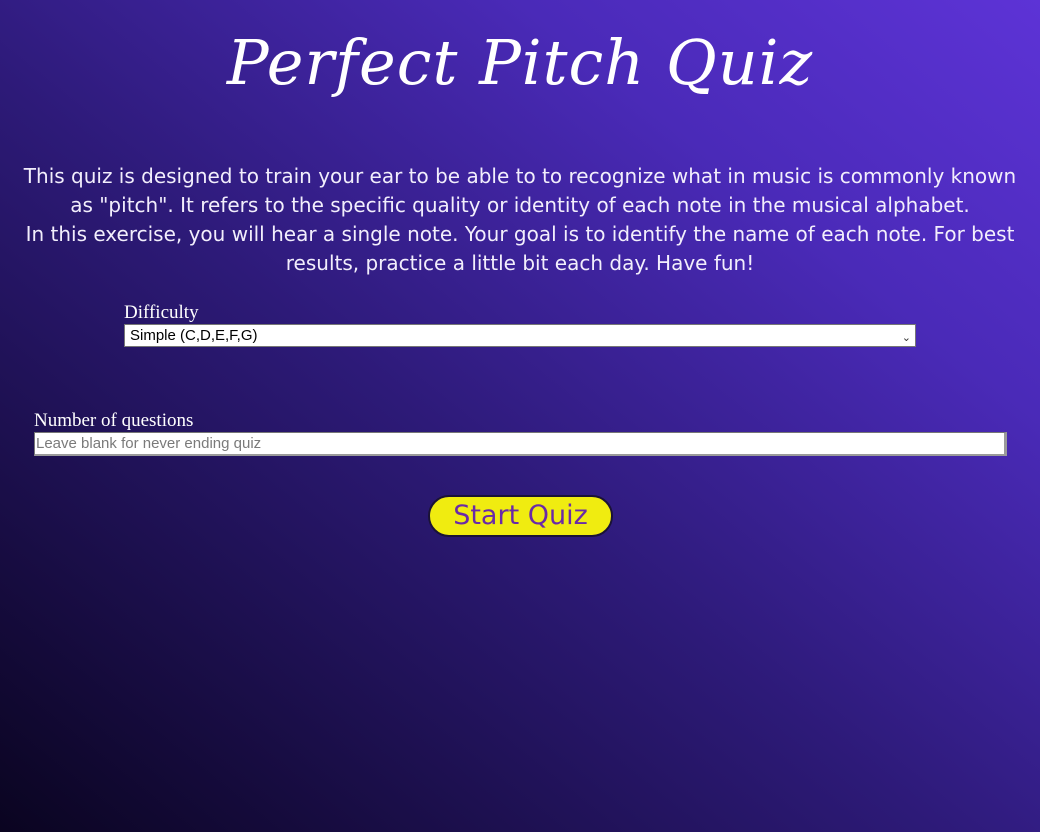 The image size is (1040, 832). Describe the element at coordinates (520, 335) in the screenshot. I see `difficulty-select: Simple (C,D,E,F,G) ⌄` at that location.